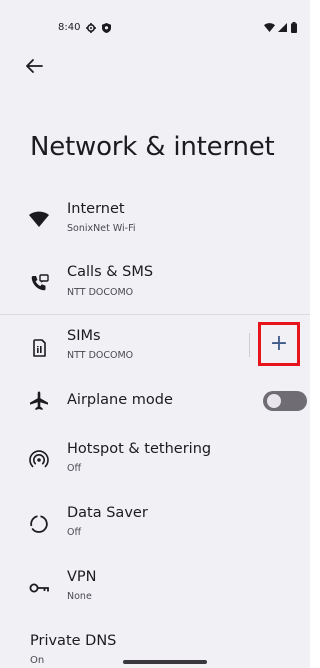  I want to click on vpn-subtitle: None, so click(79, 596).